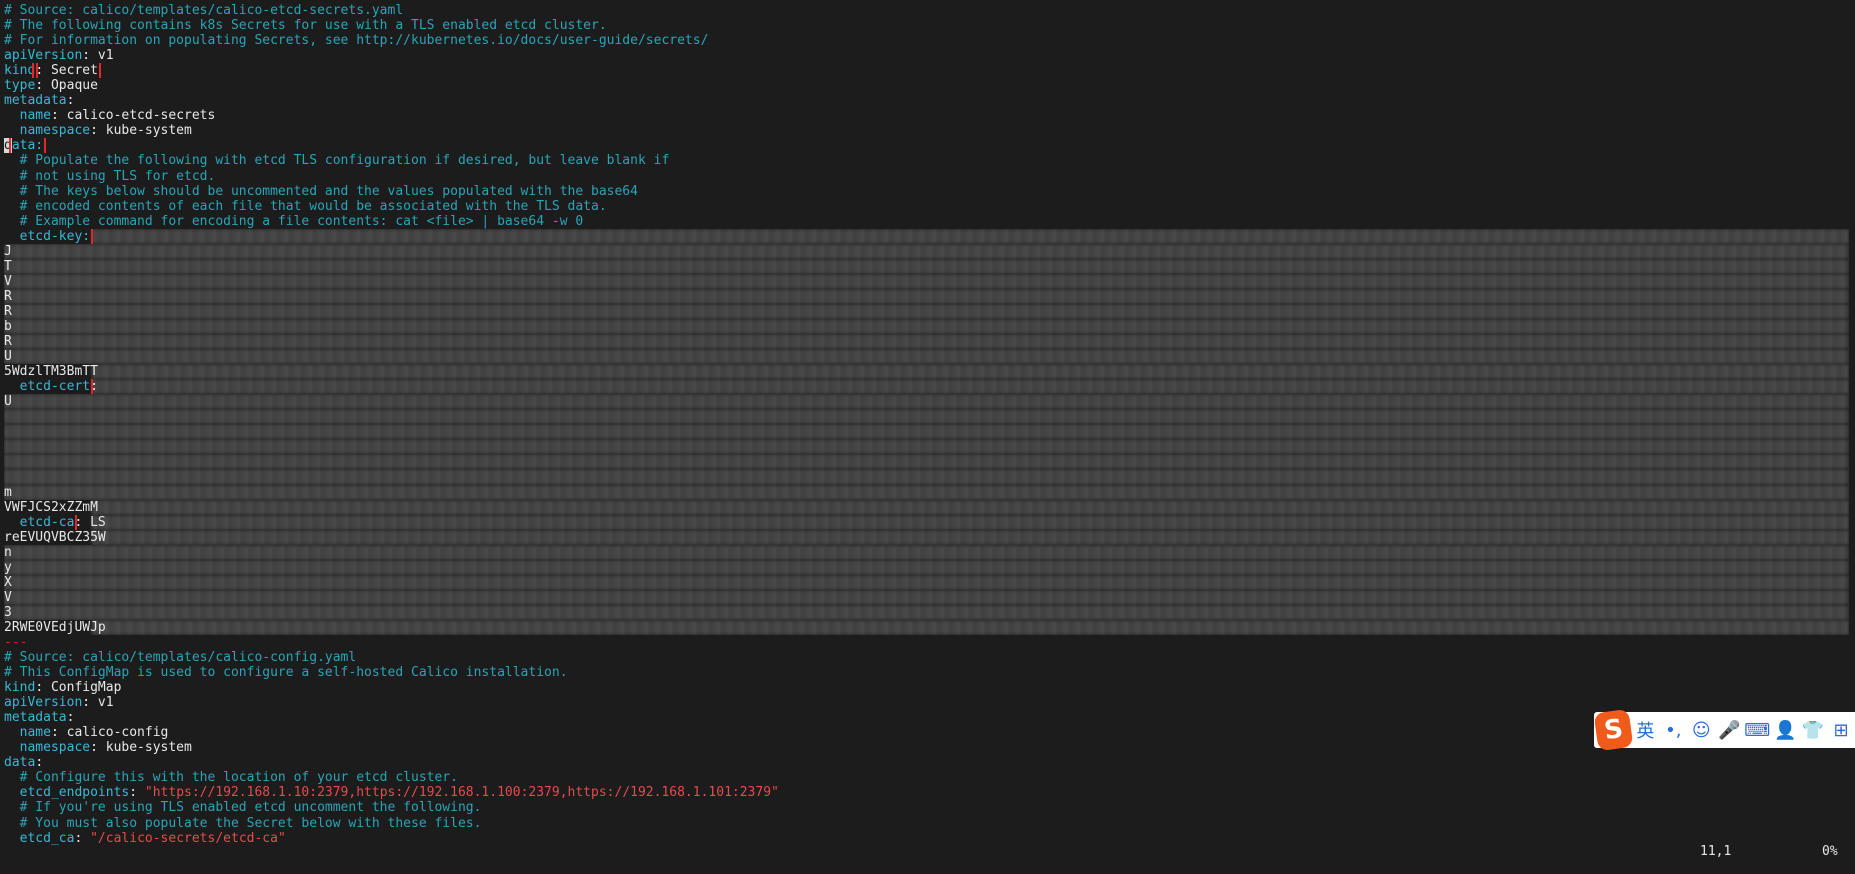  Describe the element at coordinates (1757, 730) in the screenshot. I see `keyboard-icon: ⌨` at that location.